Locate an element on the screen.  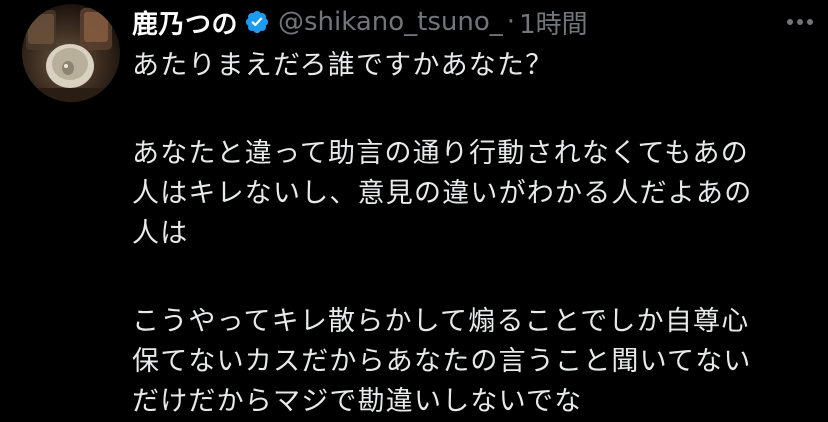
display-name: 鹿乃つの is located at coordinates (185, 22).